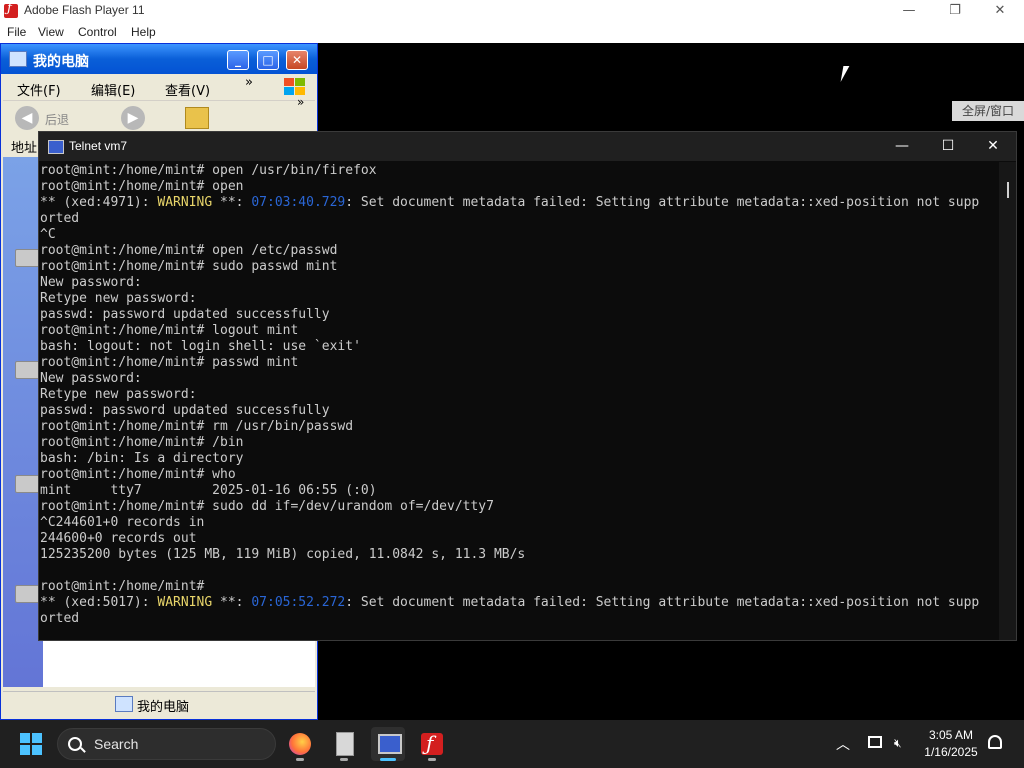 The width and height of the screenshot is (1024, 768). I want to click on folder-up-icon, so click(197, 118).